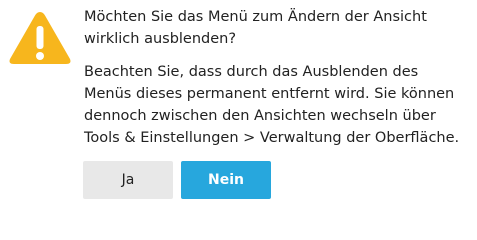  What do you see at coordinates (128, 180) in the screenshot?
I see `yes-button: Ja` at bounding box center [128, 180].